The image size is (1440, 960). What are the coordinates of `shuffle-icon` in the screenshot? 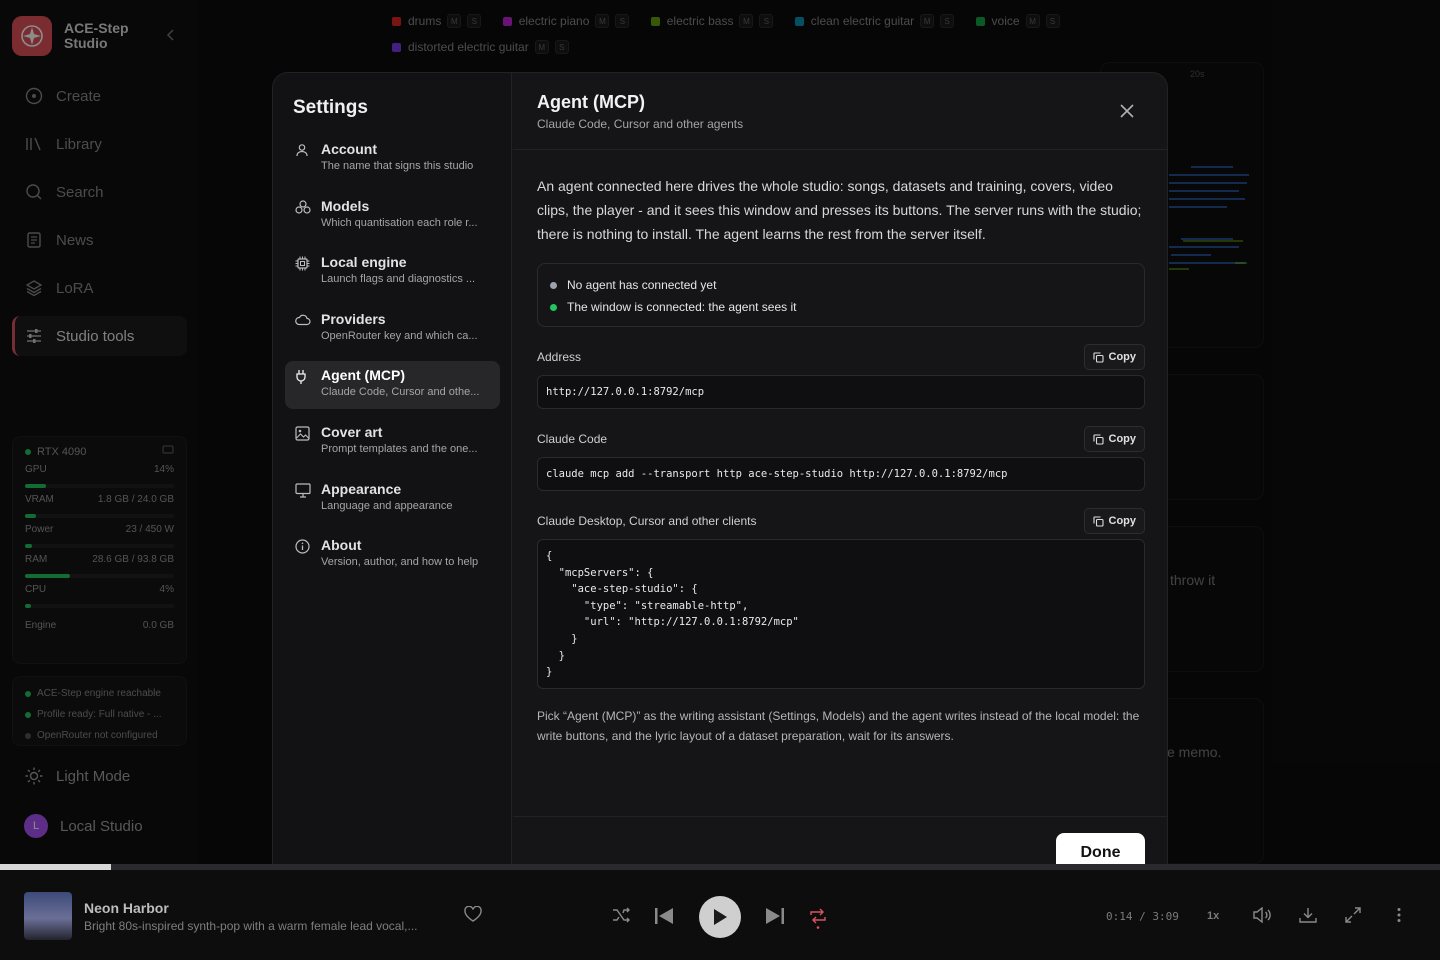 It's located at (621, 915).